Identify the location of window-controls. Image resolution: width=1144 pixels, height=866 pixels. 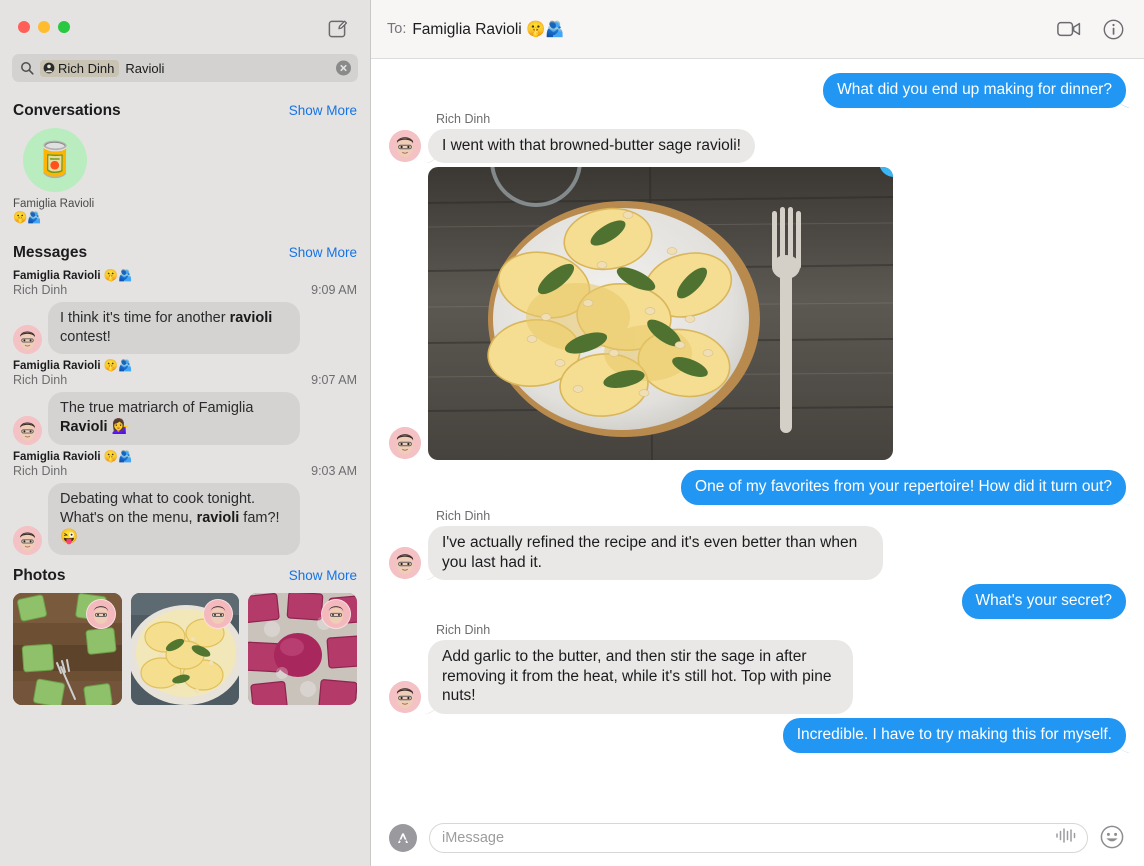
(44, 27).